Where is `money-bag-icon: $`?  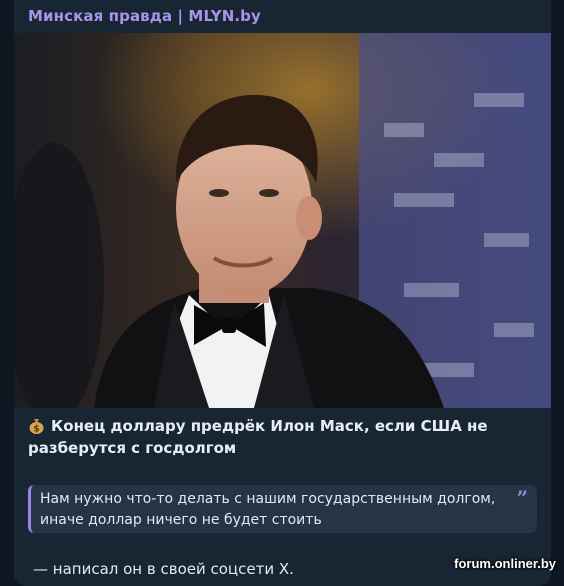
money-bag-icon: $ is located at coordinates (36, 426).